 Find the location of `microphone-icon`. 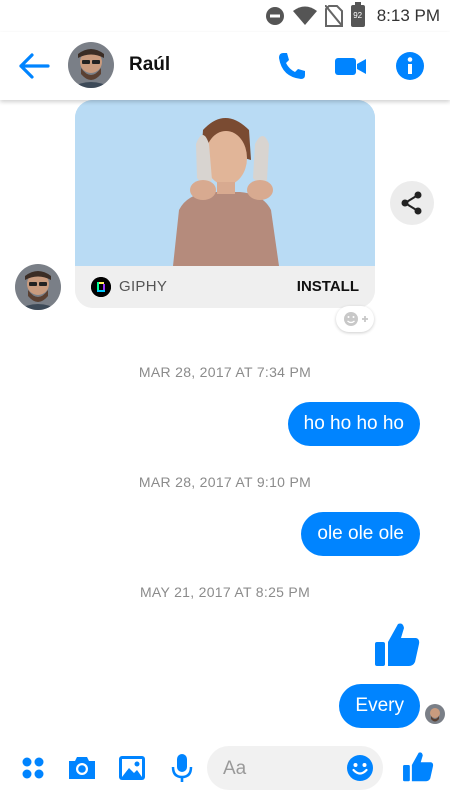

microphone-icon is located at coordinates (182, 768).